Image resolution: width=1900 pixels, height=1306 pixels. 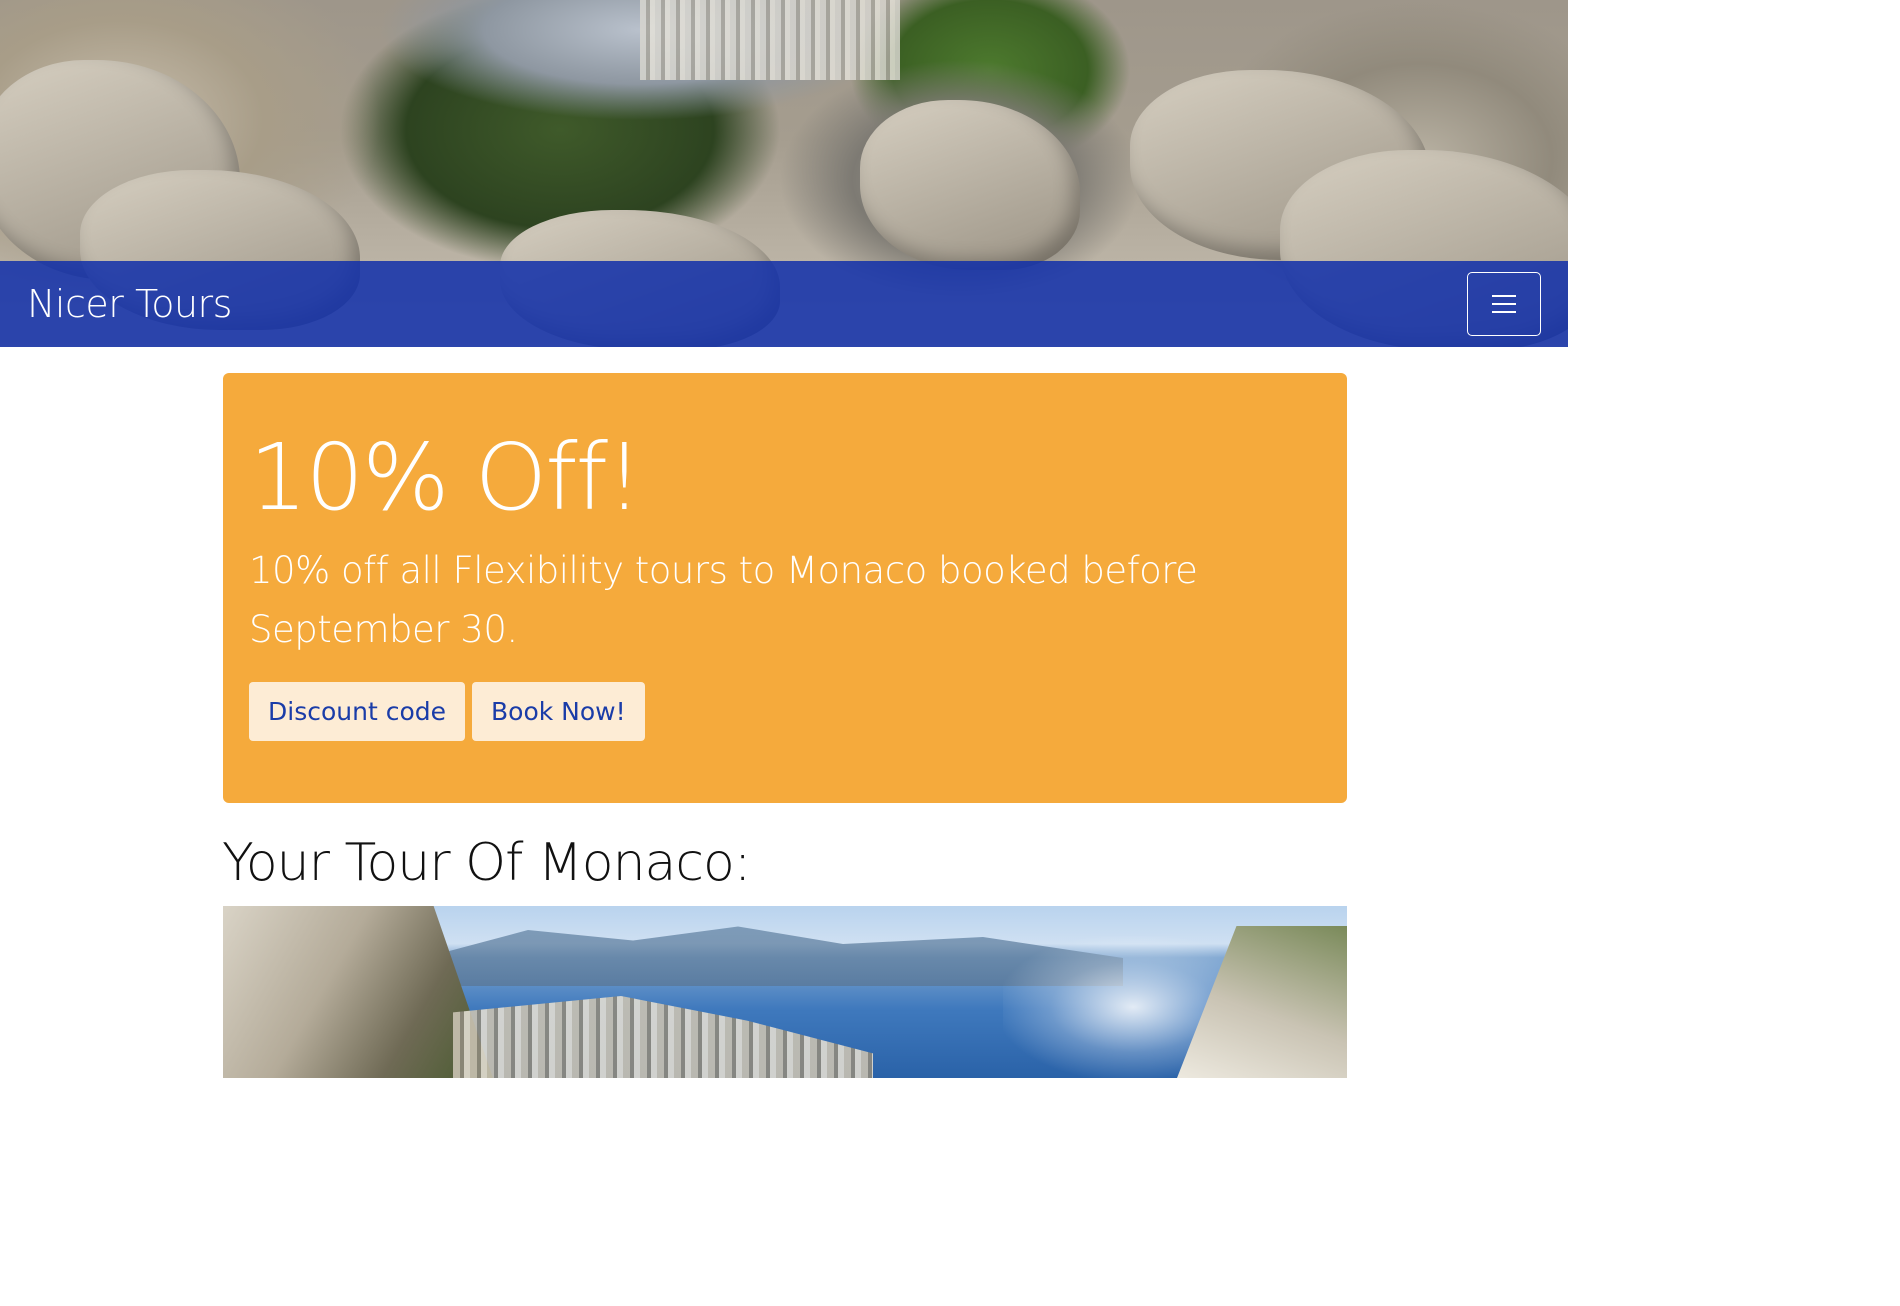 I want to click on monaco-tour-image, so click(x=785, y=992).